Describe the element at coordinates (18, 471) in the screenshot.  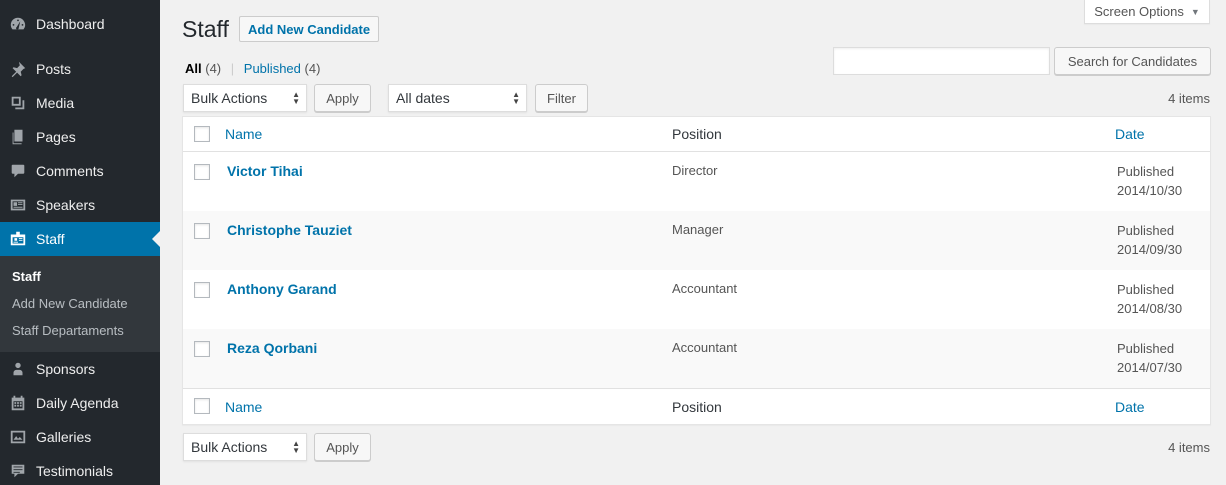
I see `testimonial-icon` at that location.